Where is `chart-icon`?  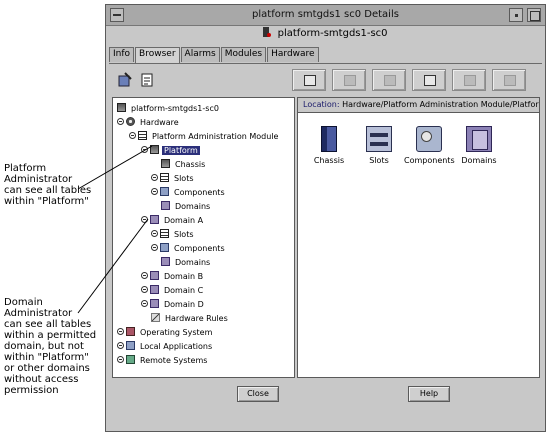
chart-icon is located at coordinates (390, 80).